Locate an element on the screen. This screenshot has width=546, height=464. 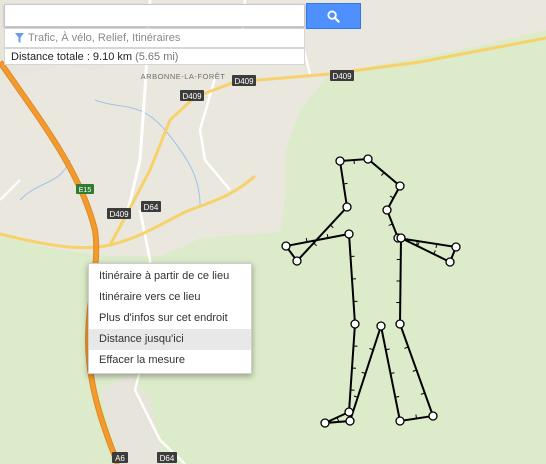
menu-item-whats-here: Plus d'infos sur cet endroit is located at coordinates (170, 318).